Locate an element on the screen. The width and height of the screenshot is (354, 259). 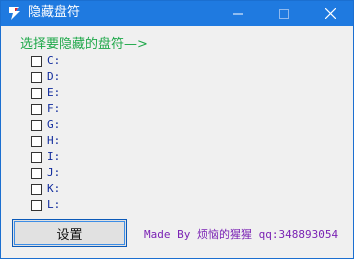
drive-checkbox-i: I: is located at coordinates (45, 157).